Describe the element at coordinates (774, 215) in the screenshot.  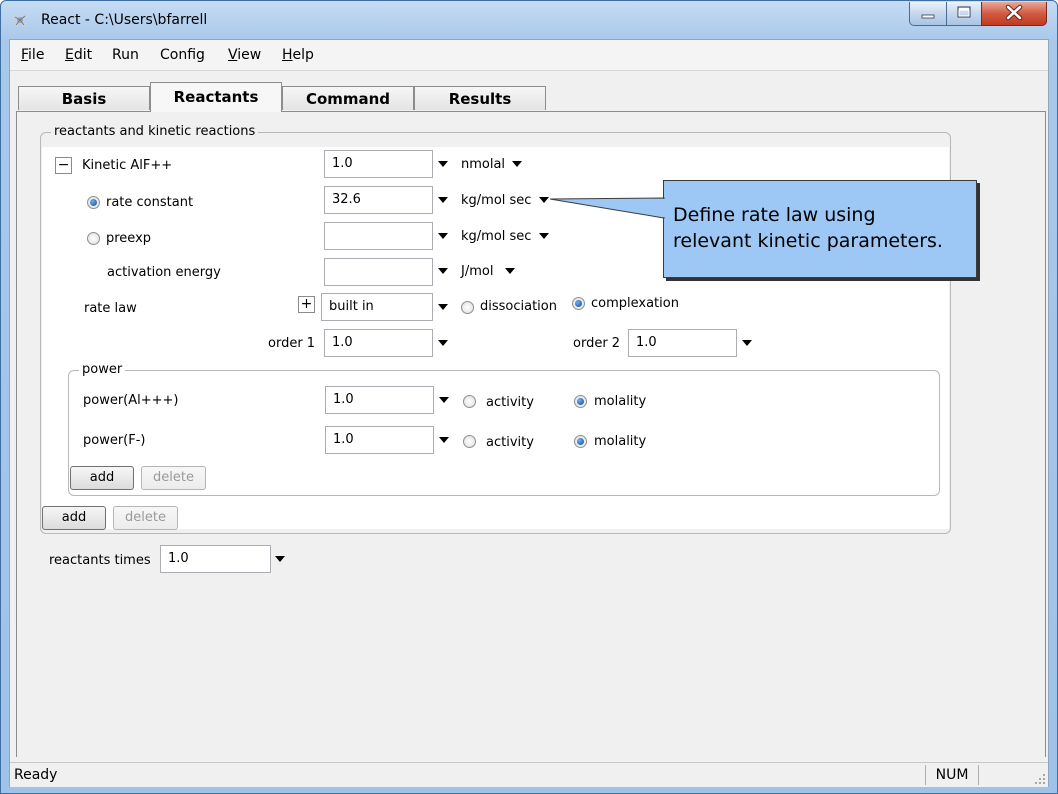
I see `callout-line-1: Define rate law using` at that location.